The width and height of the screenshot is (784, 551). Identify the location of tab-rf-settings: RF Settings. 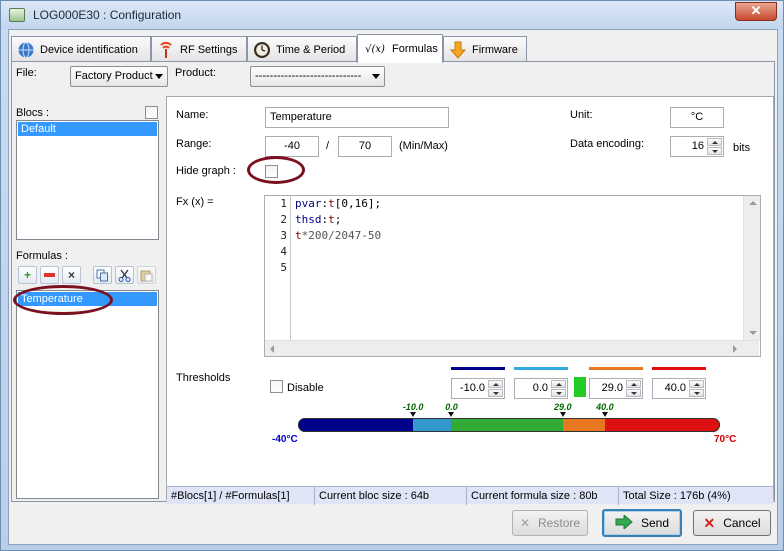
(199, 49).